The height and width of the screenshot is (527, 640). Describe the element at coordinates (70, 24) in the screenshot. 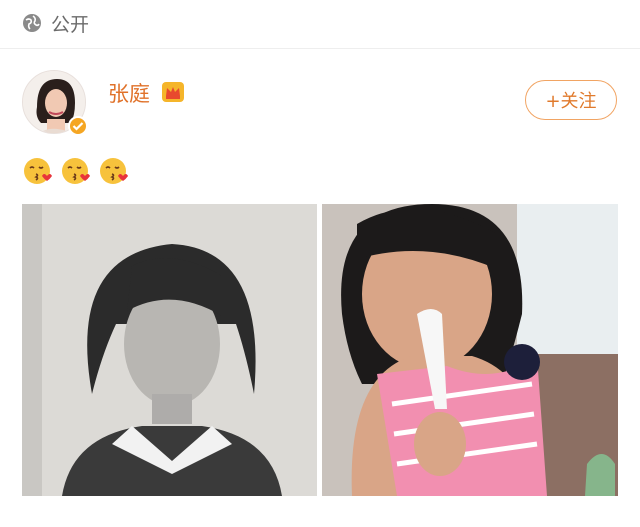

I see `visibility-label: 公开` at that location.